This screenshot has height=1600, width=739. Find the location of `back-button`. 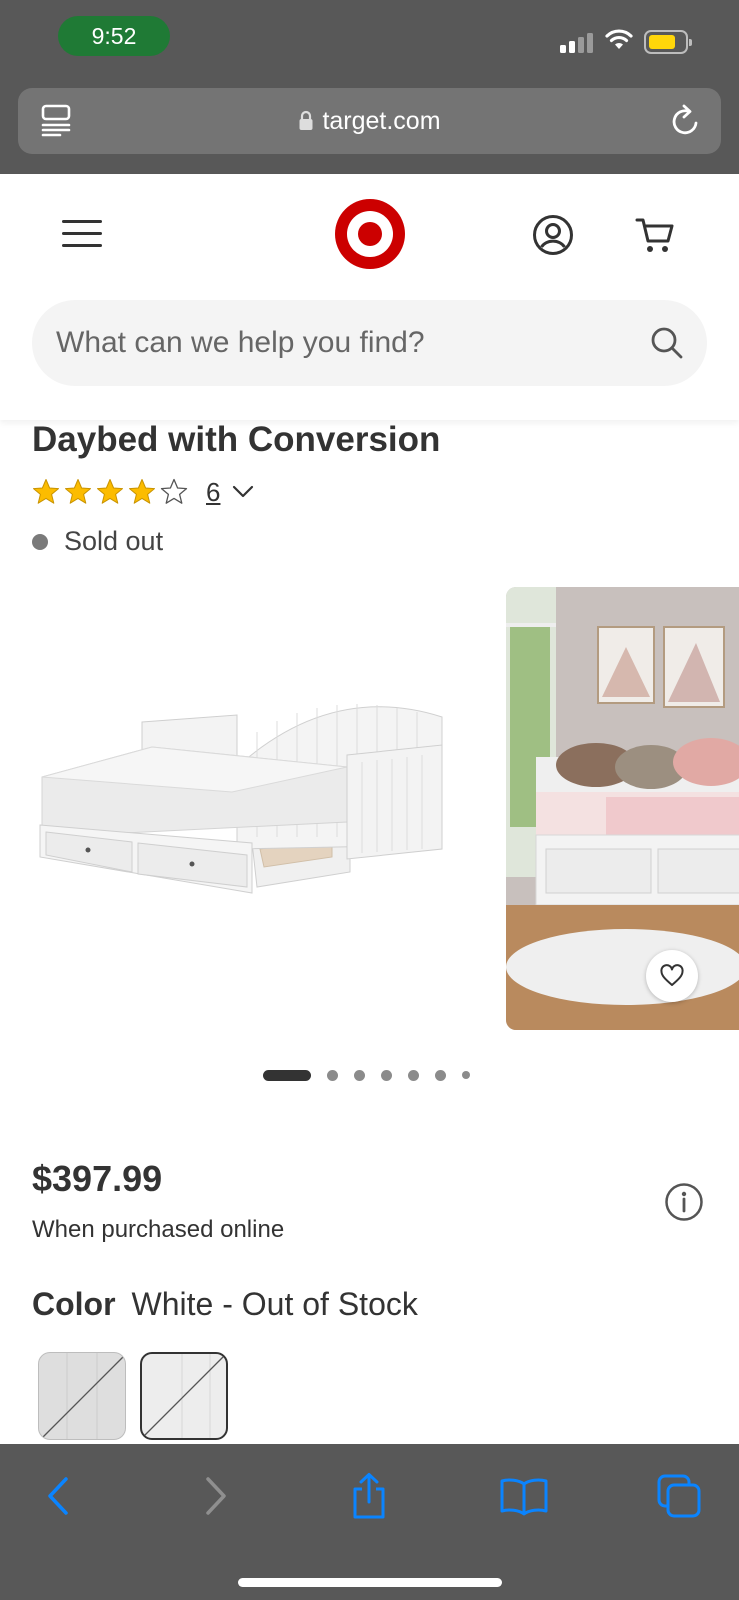

back-button is located at coordinates (58, 1496).